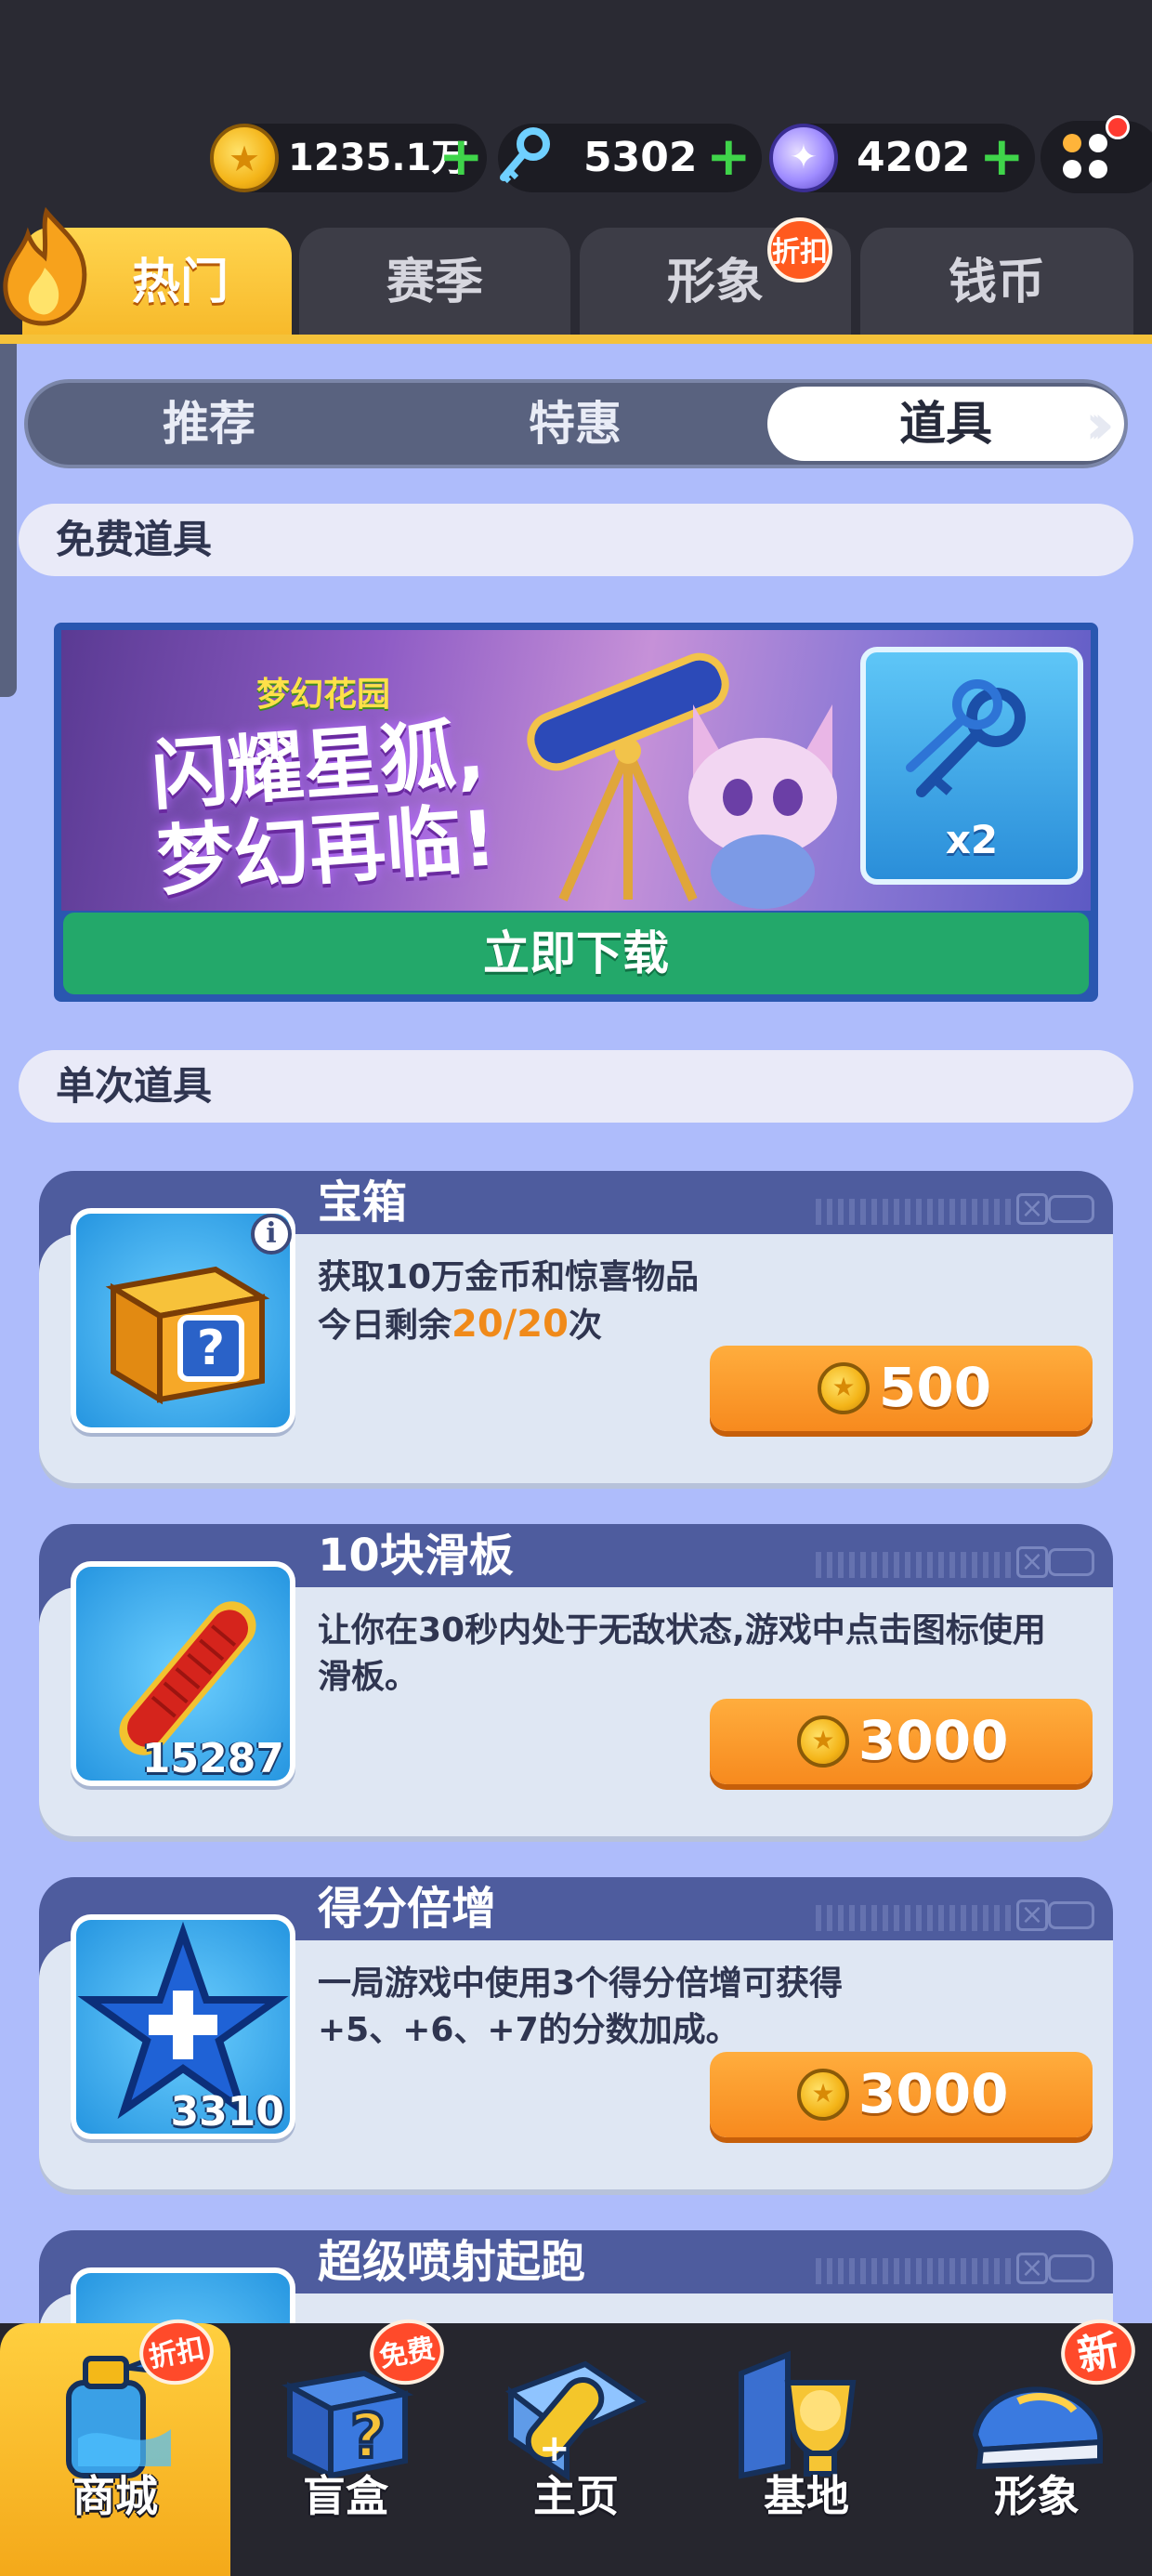  Describe the element at coordinates (576, 1086) in the screenshot. I see `single-items-header: 单次道具` at that location.